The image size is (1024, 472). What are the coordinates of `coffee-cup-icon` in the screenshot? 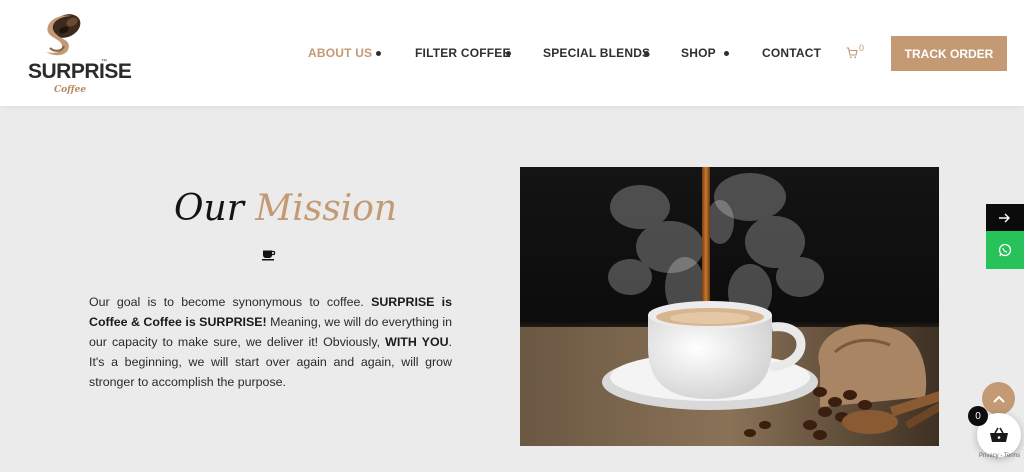 It's located at (269, 255).